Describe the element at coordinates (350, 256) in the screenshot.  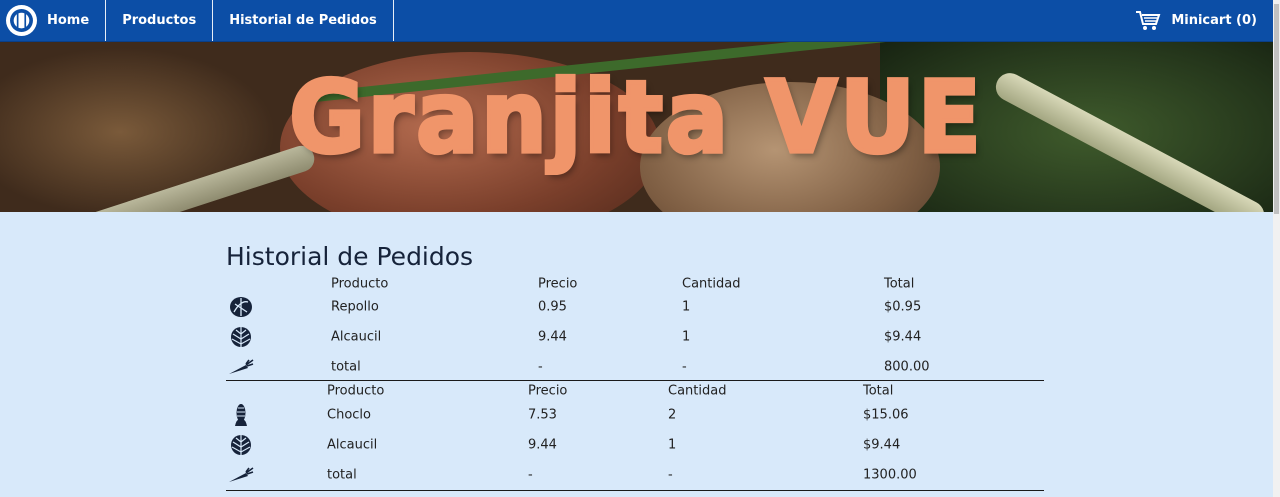
I see `page-title: Historial de Pedidos` at that location.